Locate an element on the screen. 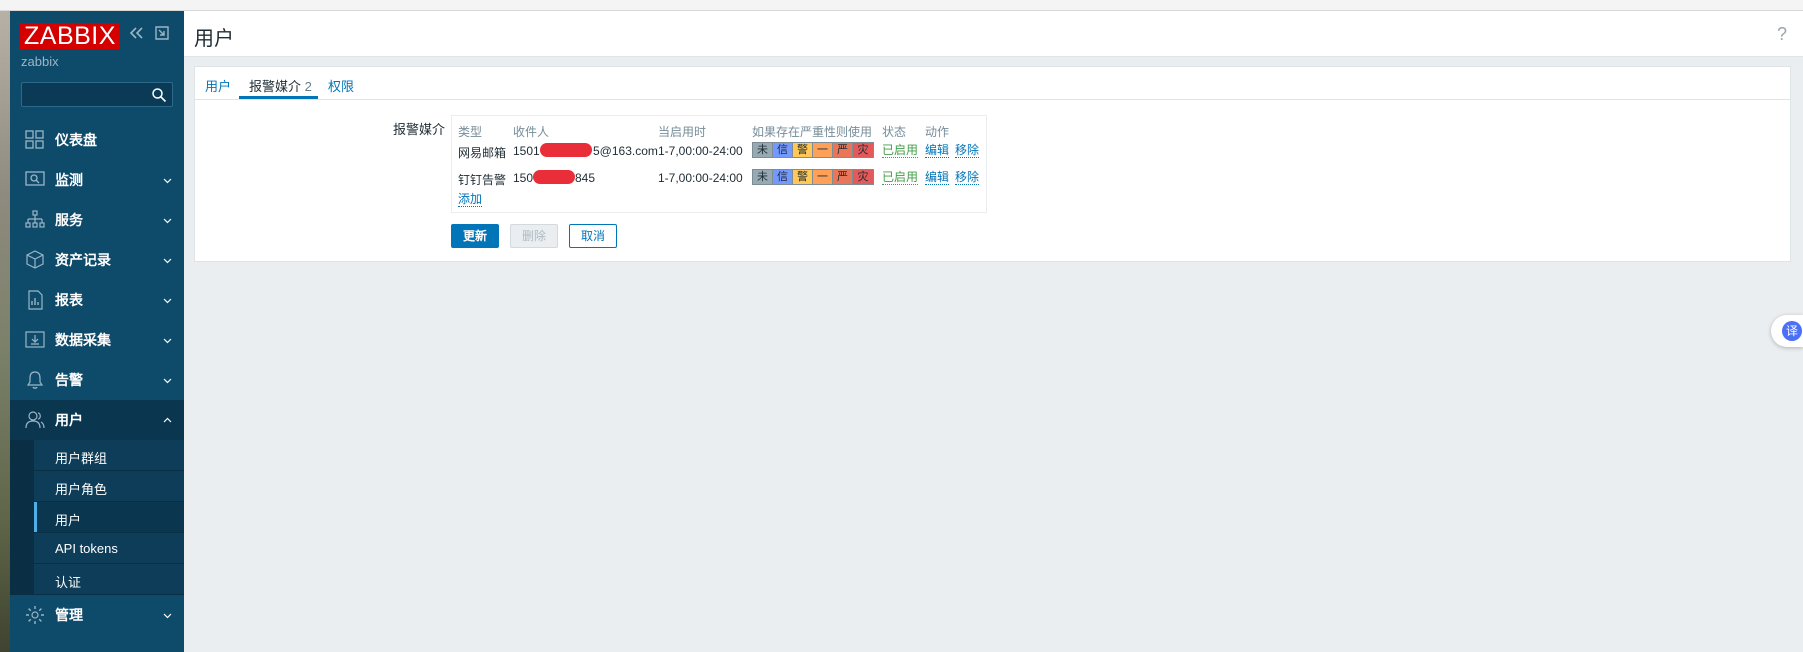  submenu-label: 用户角色 is located at coordinates (81, 489).